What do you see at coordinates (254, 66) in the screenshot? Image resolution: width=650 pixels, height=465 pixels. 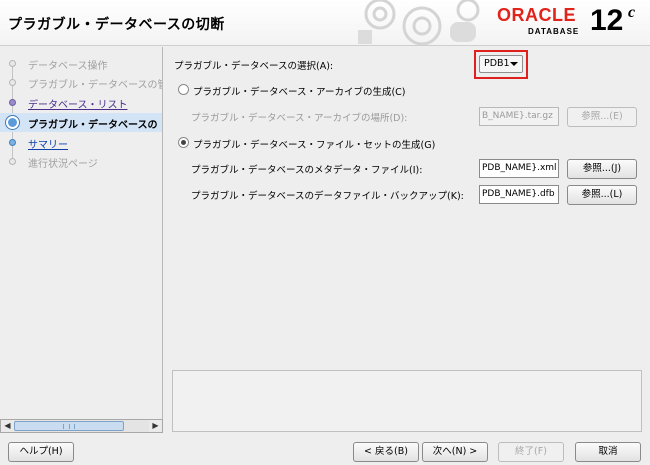 I see `pdb-select-label: プラガブル・データベースの選択(A):` at bounding box center [254, 66].